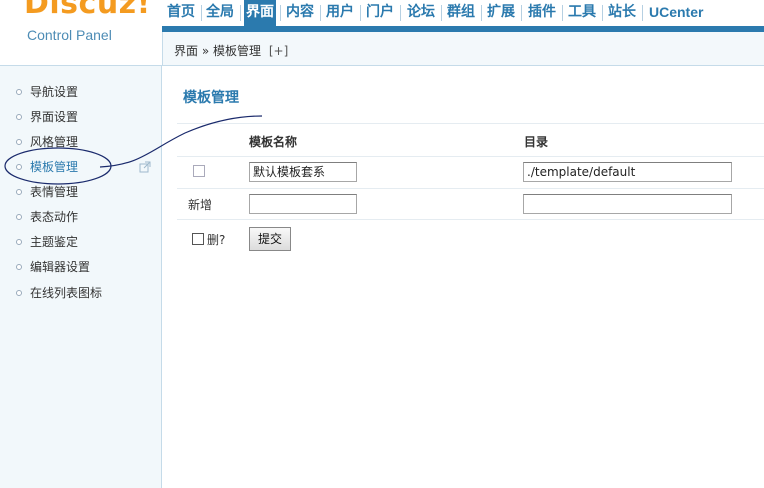  Describe the element at coordinates (536, 142) in the screenshot. I see `column-header-directory: 目录` at that location.